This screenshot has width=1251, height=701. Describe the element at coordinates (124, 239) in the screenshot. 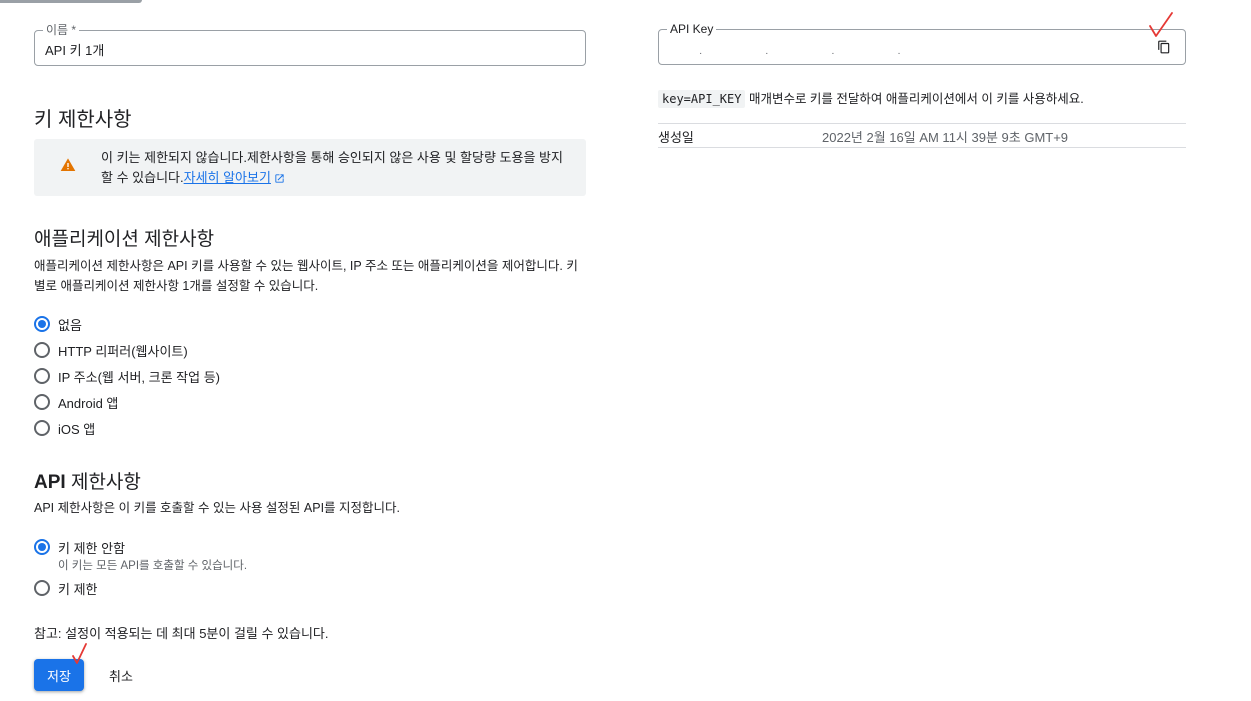

I see `application-restrictions-title: 애플리케이션 제한사항` at that location.